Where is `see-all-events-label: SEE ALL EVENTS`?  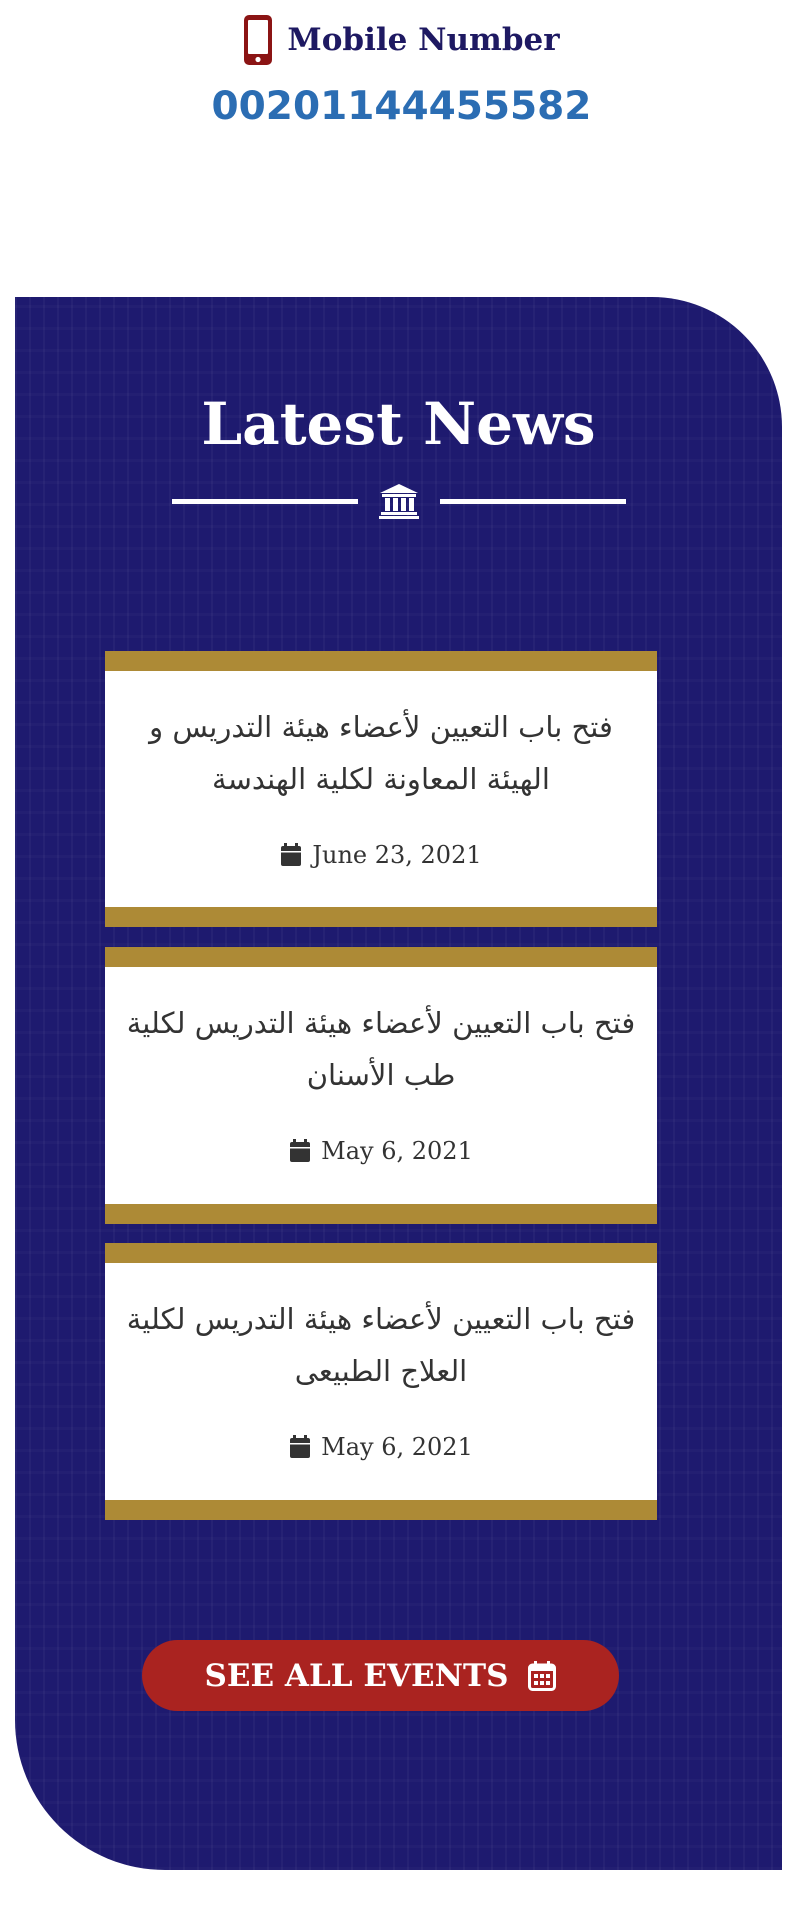
see-all-events-label: SEE ALL EVENTS is located at coordinates (356, 1675).